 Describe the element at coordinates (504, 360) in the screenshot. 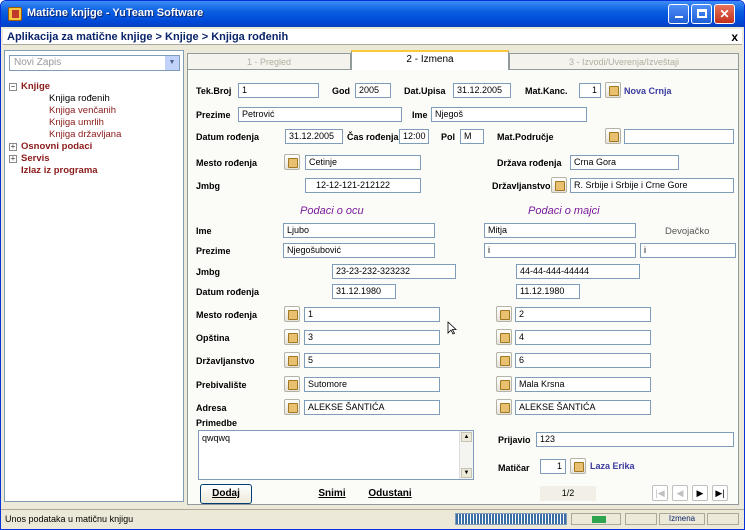

I see `majka-drzavljanstvo-lookup-button` at that location.